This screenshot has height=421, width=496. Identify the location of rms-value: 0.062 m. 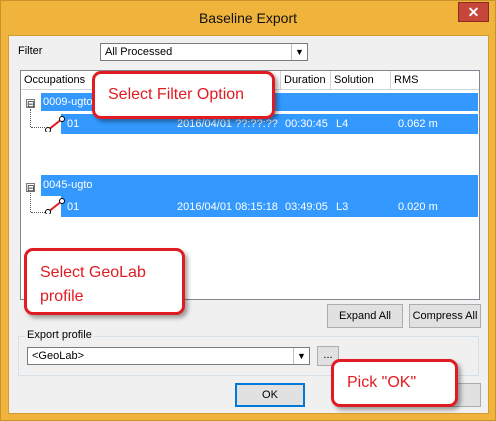
(418, 124).